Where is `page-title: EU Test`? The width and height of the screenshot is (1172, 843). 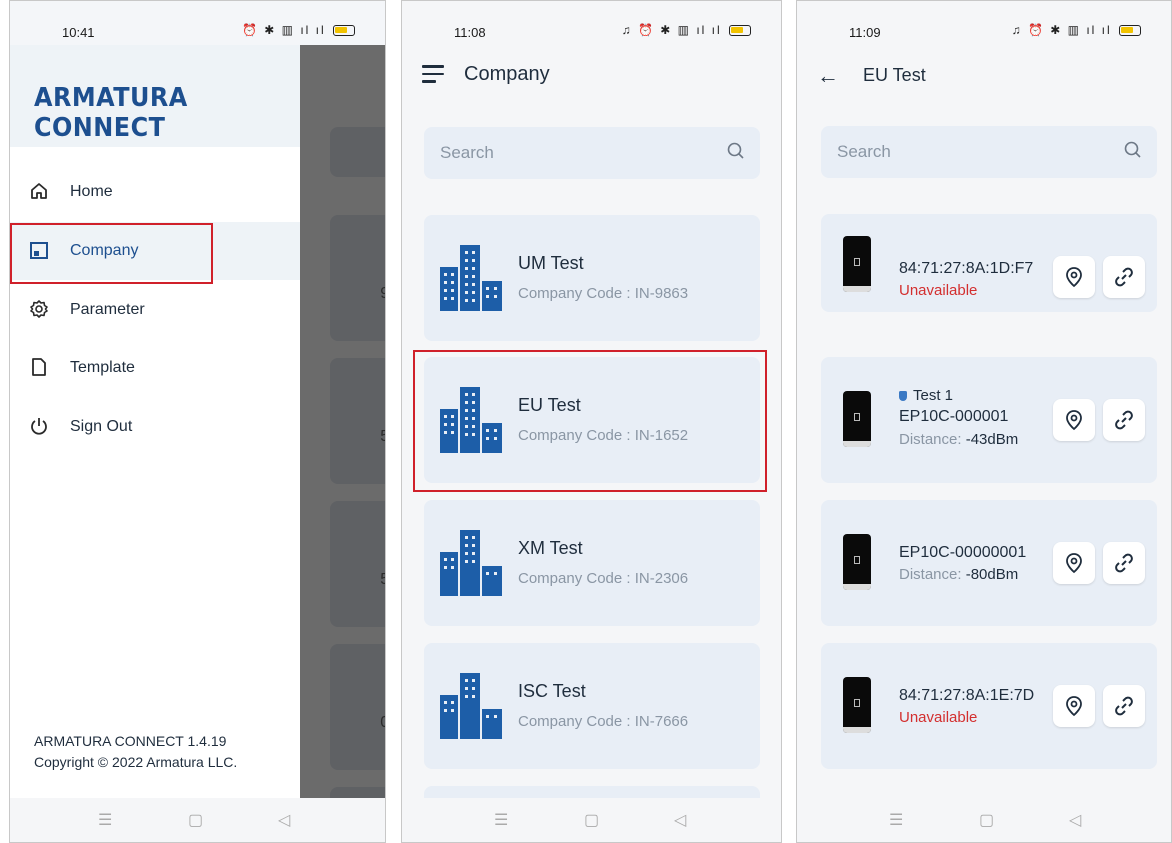 page-title: EU Test is located at coordinates (894, 75).